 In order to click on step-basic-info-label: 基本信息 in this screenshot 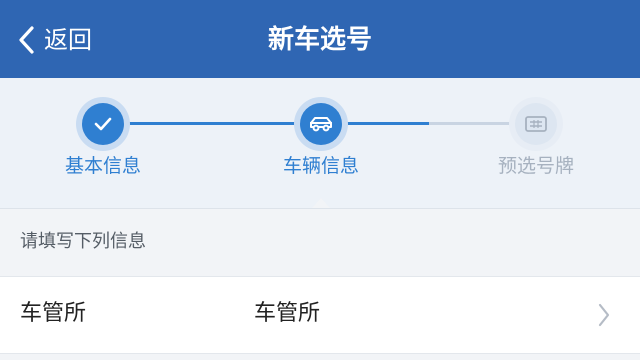, I will do `click(102, 166)`.